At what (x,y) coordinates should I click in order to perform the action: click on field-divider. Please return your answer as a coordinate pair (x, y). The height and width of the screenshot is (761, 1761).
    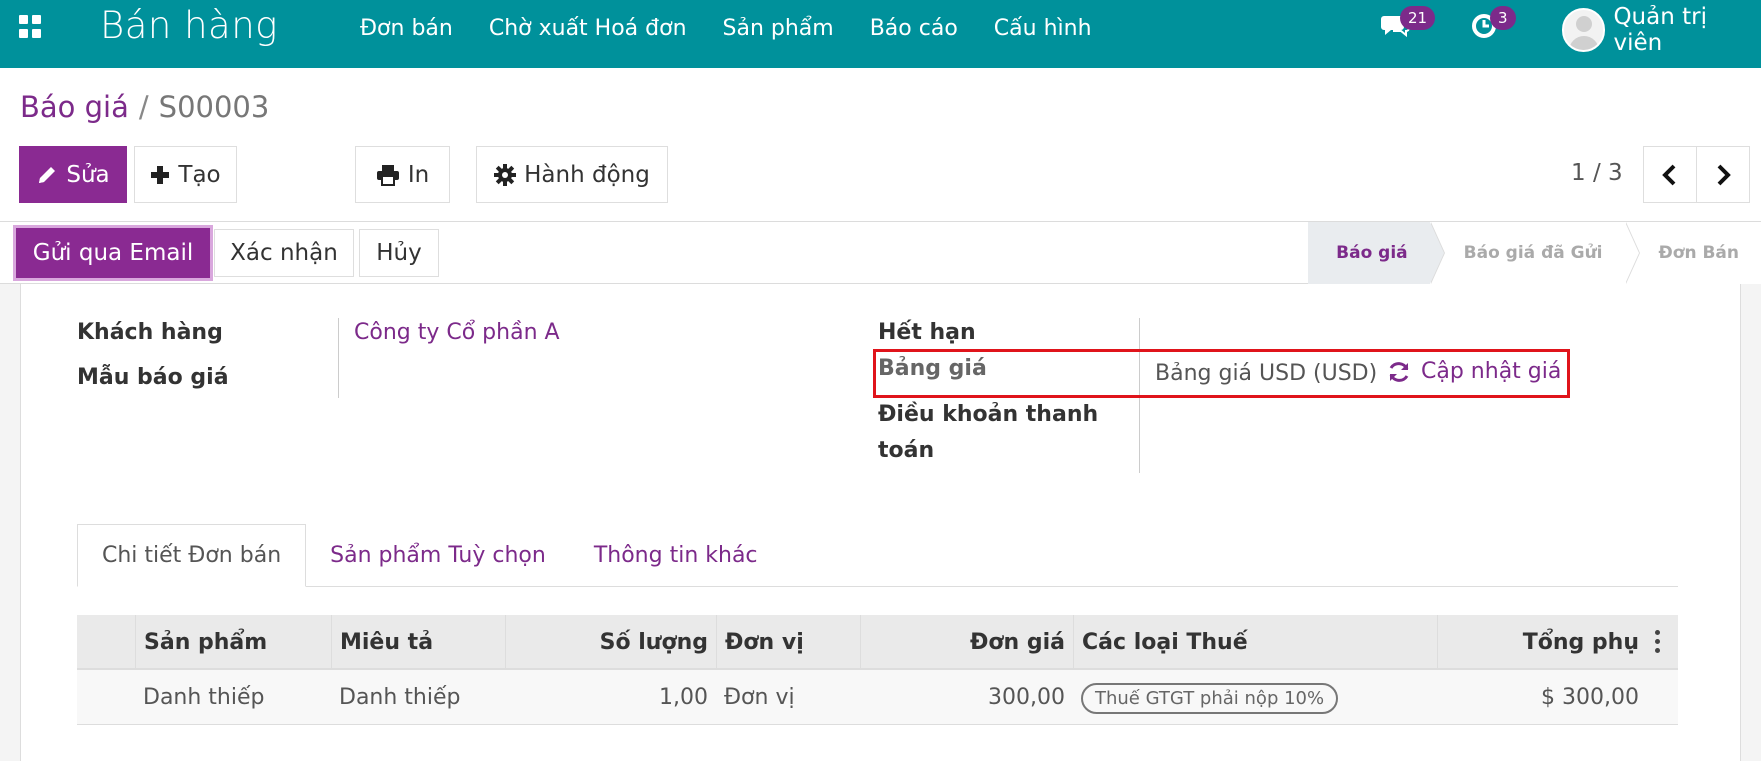
    Looking at the image, I should click on (338, 358).